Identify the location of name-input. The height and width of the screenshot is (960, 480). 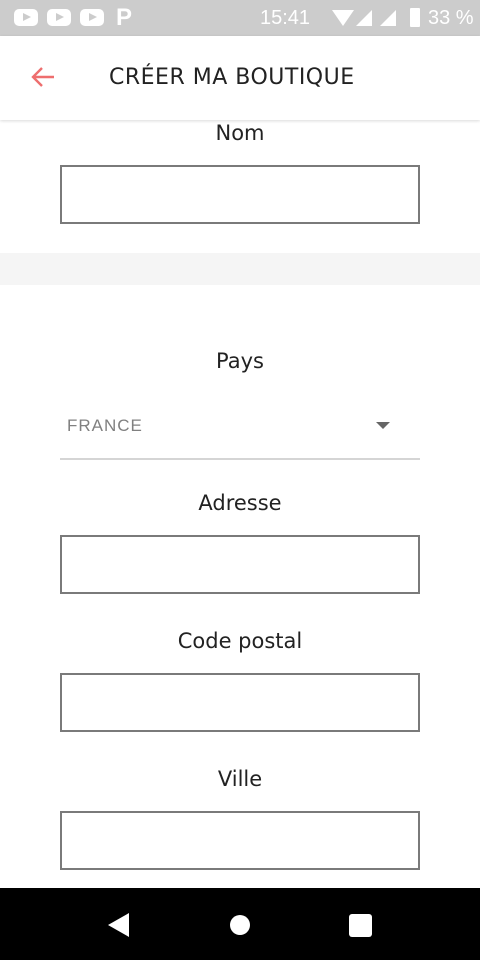
(240, 194).